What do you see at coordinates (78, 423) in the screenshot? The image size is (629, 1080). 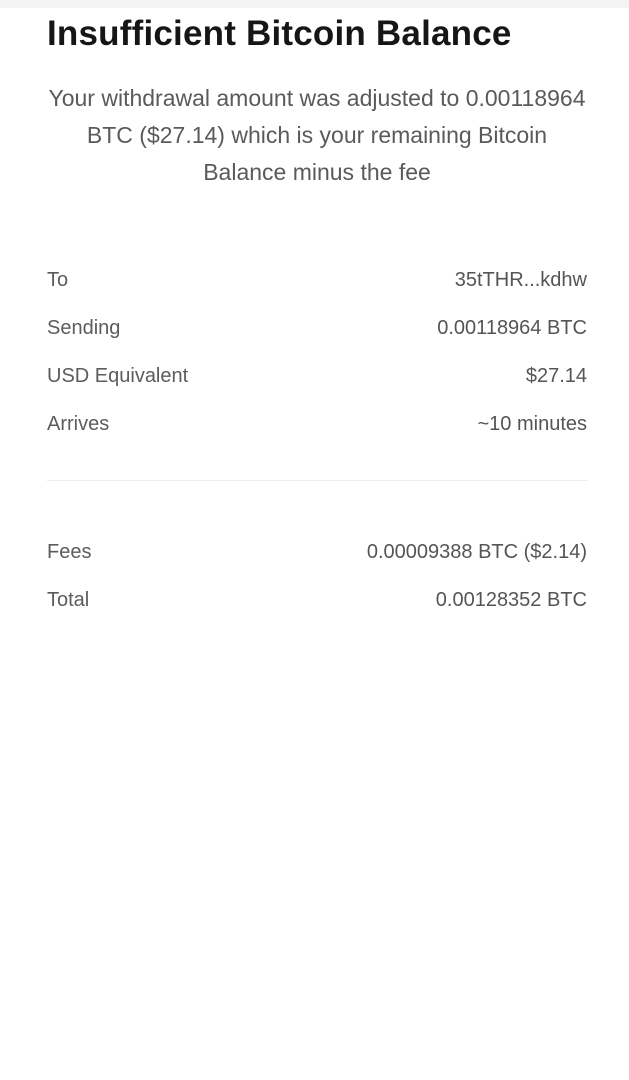 I see `arrives-label: Arrives` at bounding box center [78, 423].